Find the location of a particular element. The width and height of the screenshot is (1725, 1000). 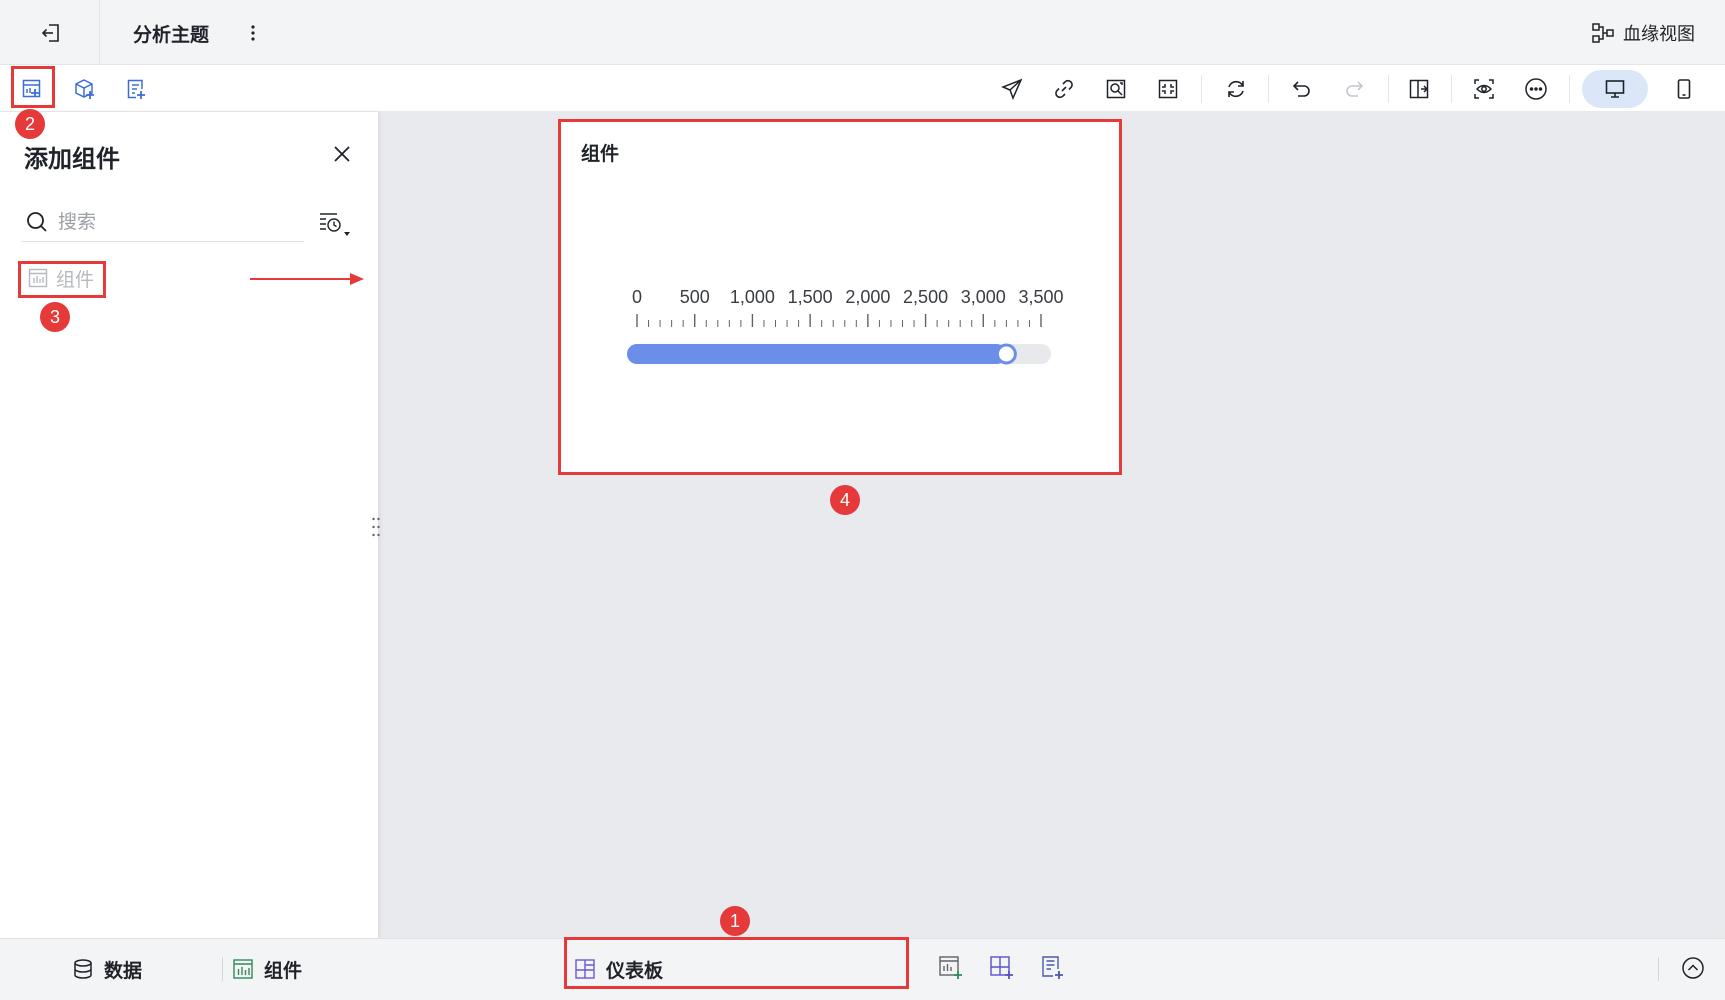

drag-handle-icon is located at coordinates (376, 527).